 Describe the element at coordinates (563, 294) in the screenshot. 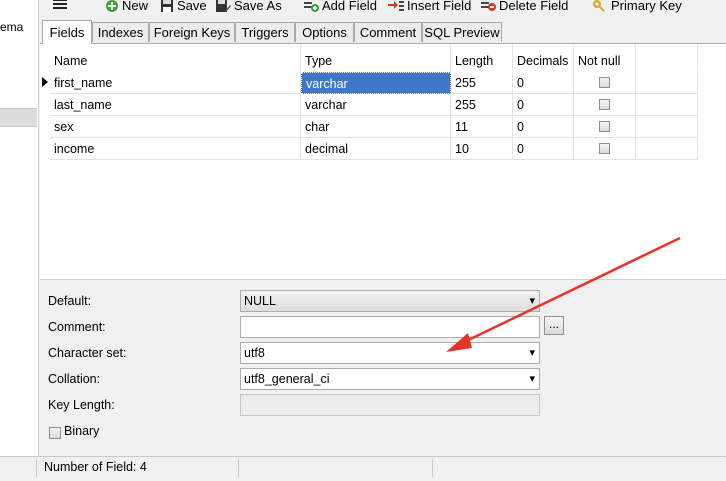

I see `annotation-arrow` at that location.